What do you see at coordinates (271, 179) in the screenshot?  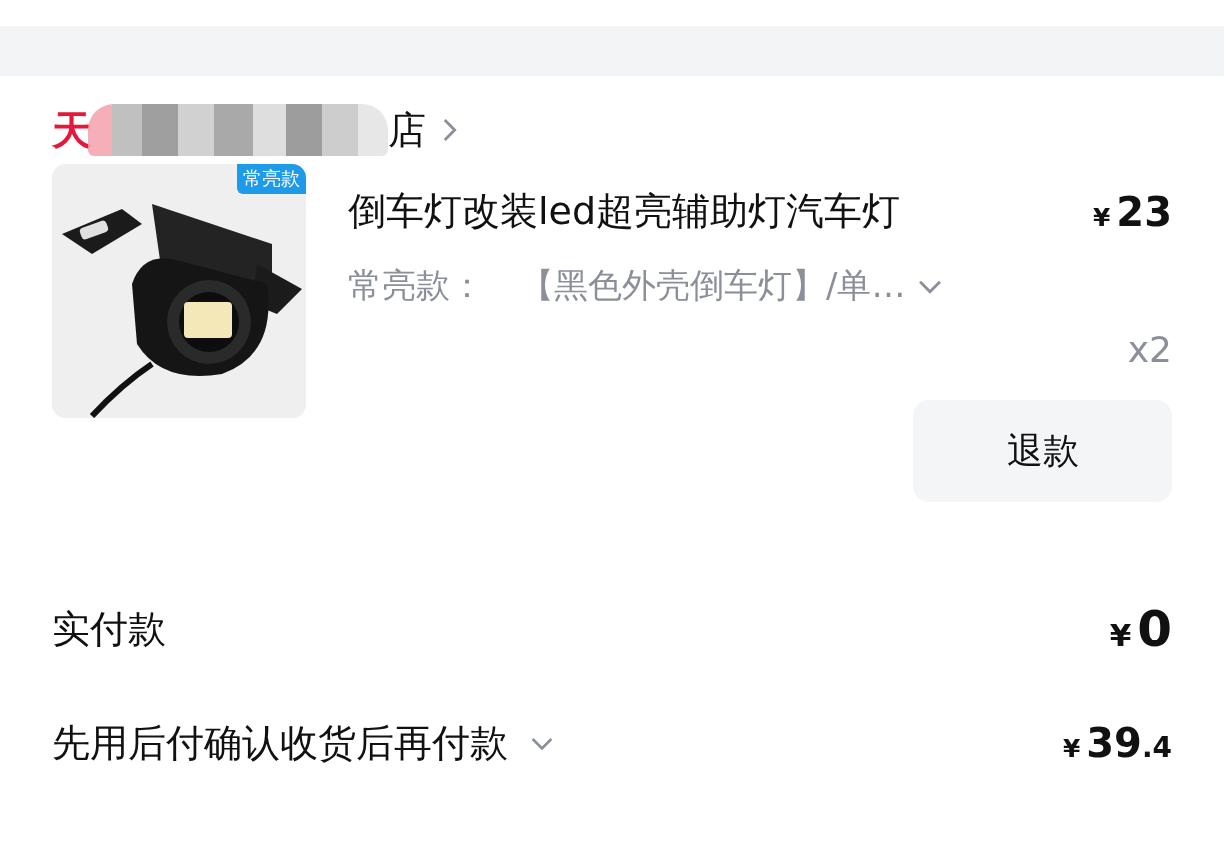 I see `product-badge: 常亮款` at bounding box center [271, 179].